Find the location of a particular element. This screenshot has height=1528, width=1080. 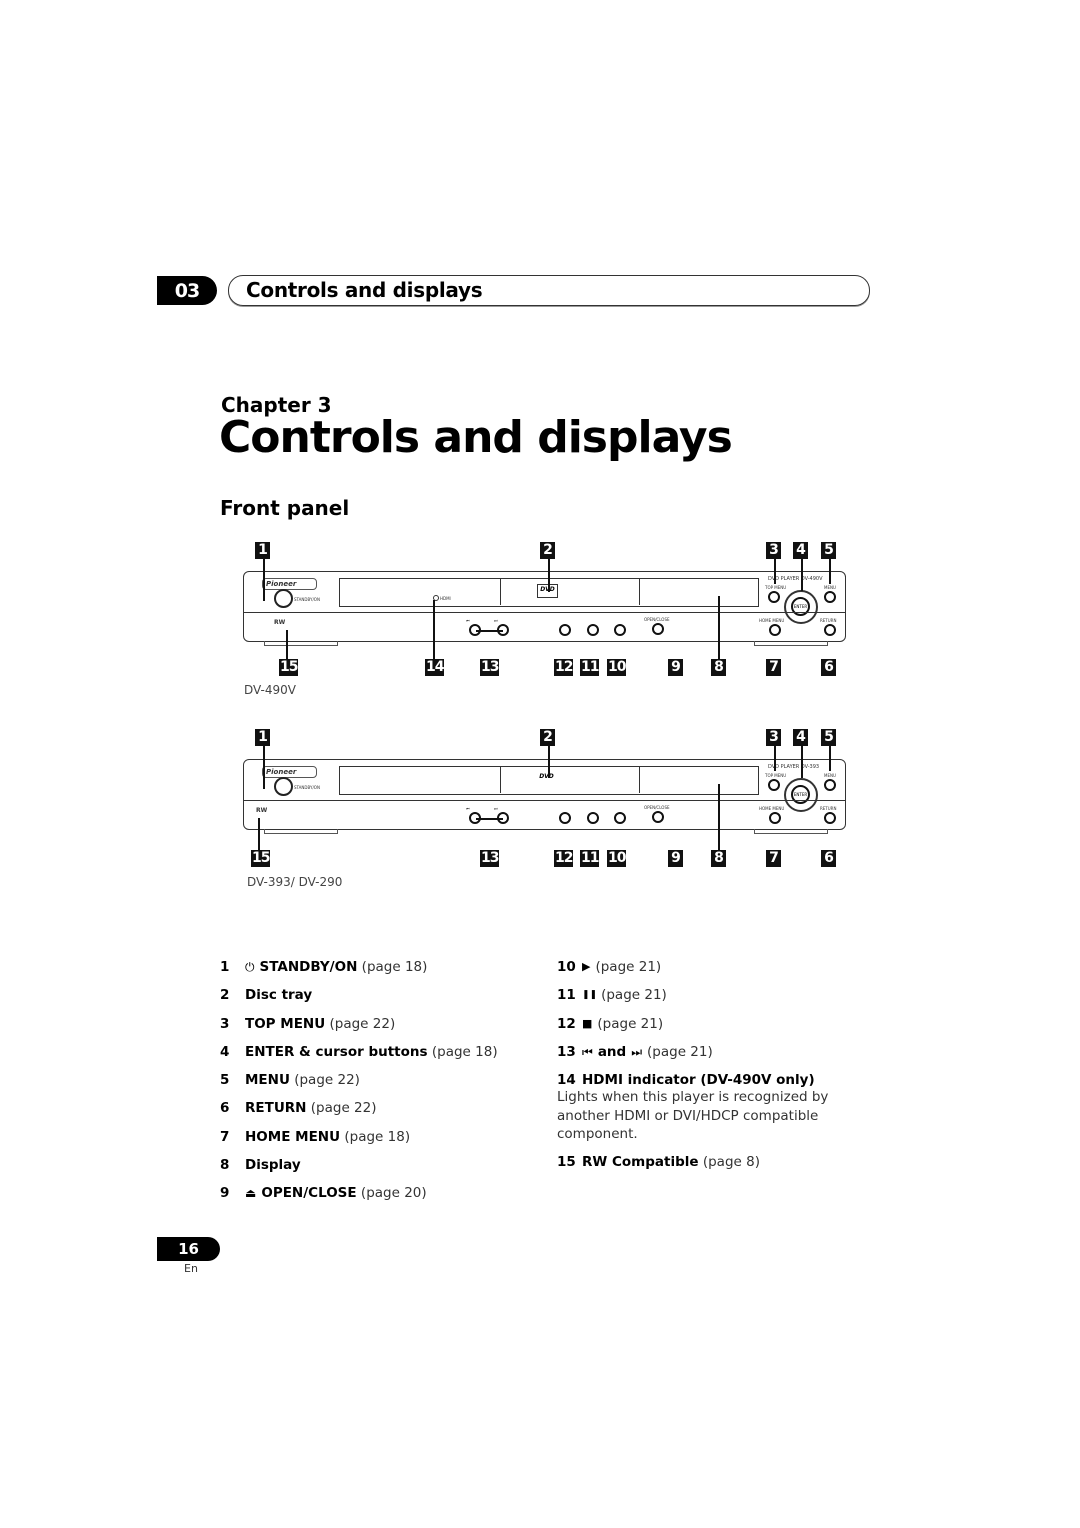

item-number: 8 is located at coordinates (225, 1165).